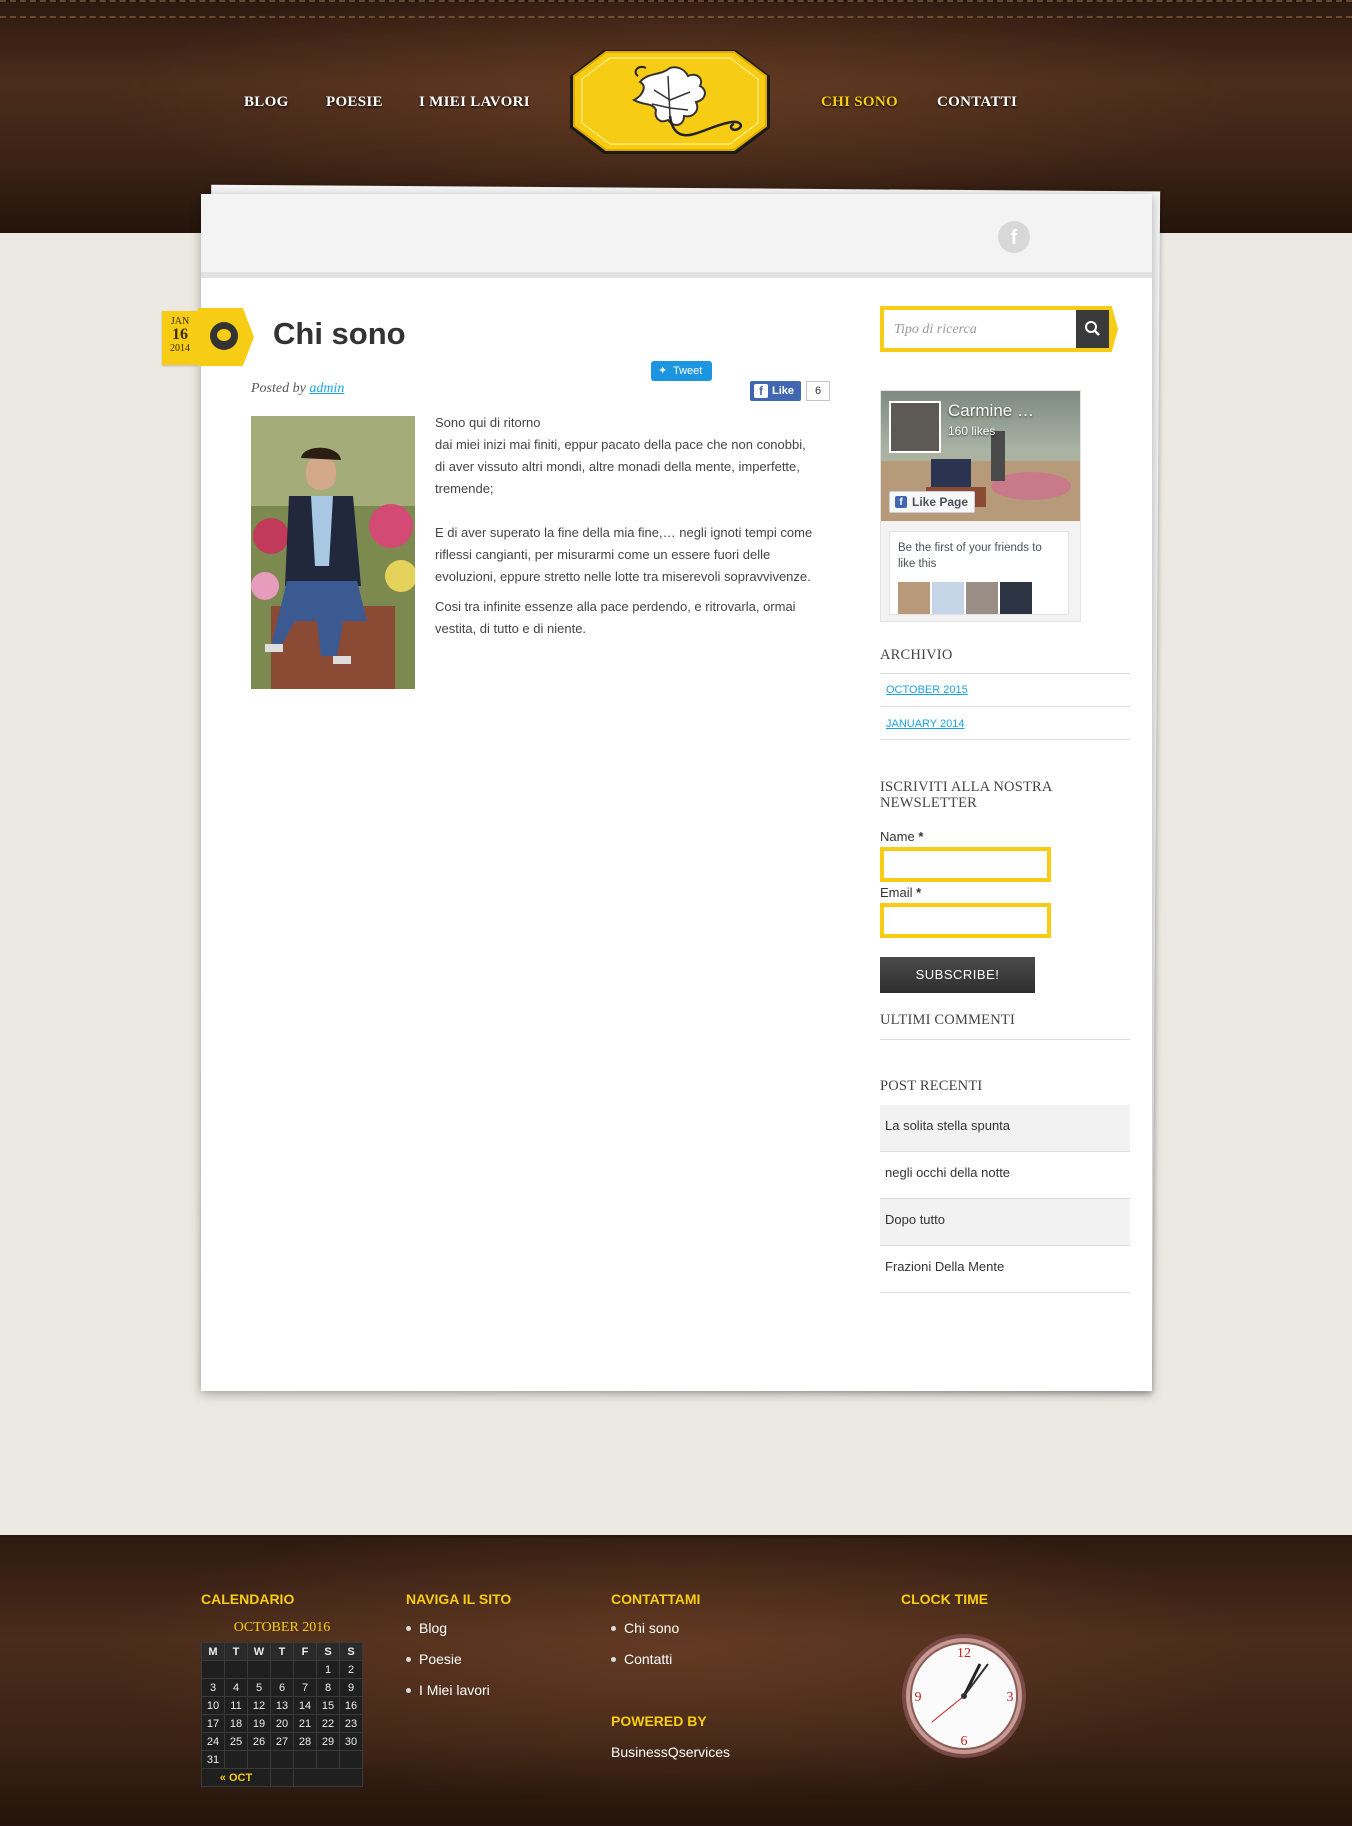 This screenshot has width=1352, height=1826. Describe the element at coordinates (681, 371) in the screenshot. I see `tweet-button: ✦ Tweet` at that location.